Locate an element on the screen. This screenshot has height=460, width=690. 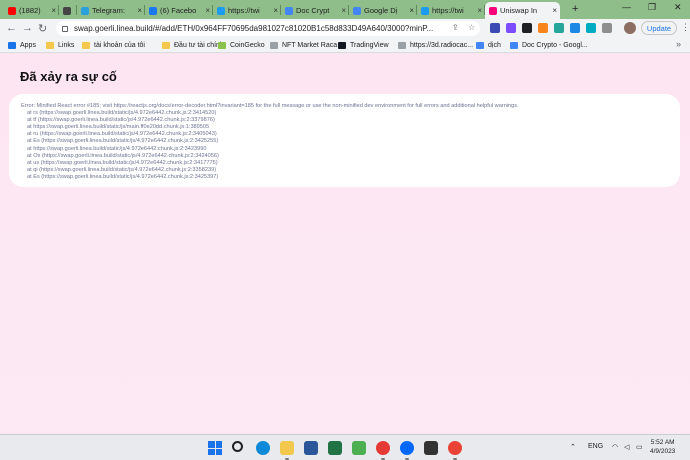
bookmark-item: CoinGecko is located at coordinates (241, 45).